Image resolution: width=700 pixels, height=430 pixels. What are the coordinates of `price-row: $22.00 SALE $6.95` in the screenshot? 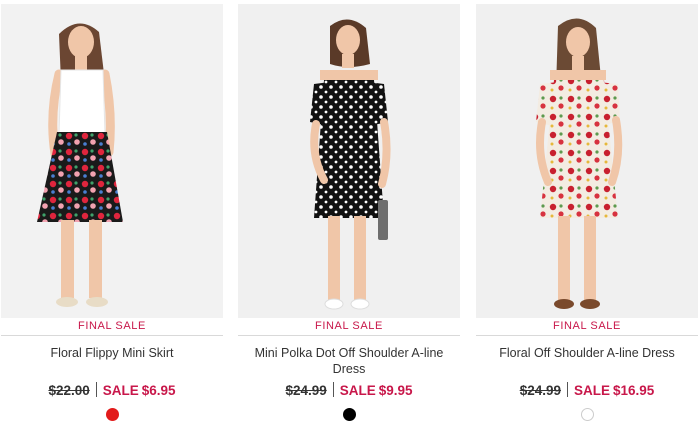 It's located at (112, 390).